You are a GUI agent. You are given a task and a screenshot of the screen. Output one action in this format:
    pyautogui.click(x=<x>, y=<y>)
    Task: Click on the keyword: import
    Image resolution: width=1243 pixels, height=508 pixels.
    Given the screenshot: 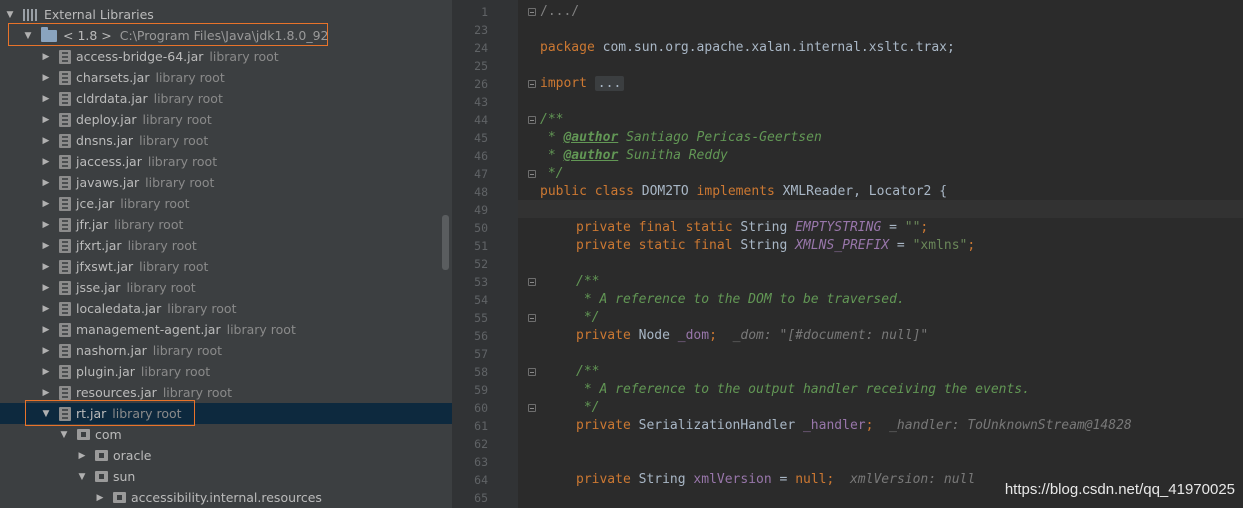 What is the action you would take?
    pyautogui.click(x=563, y=83)
    